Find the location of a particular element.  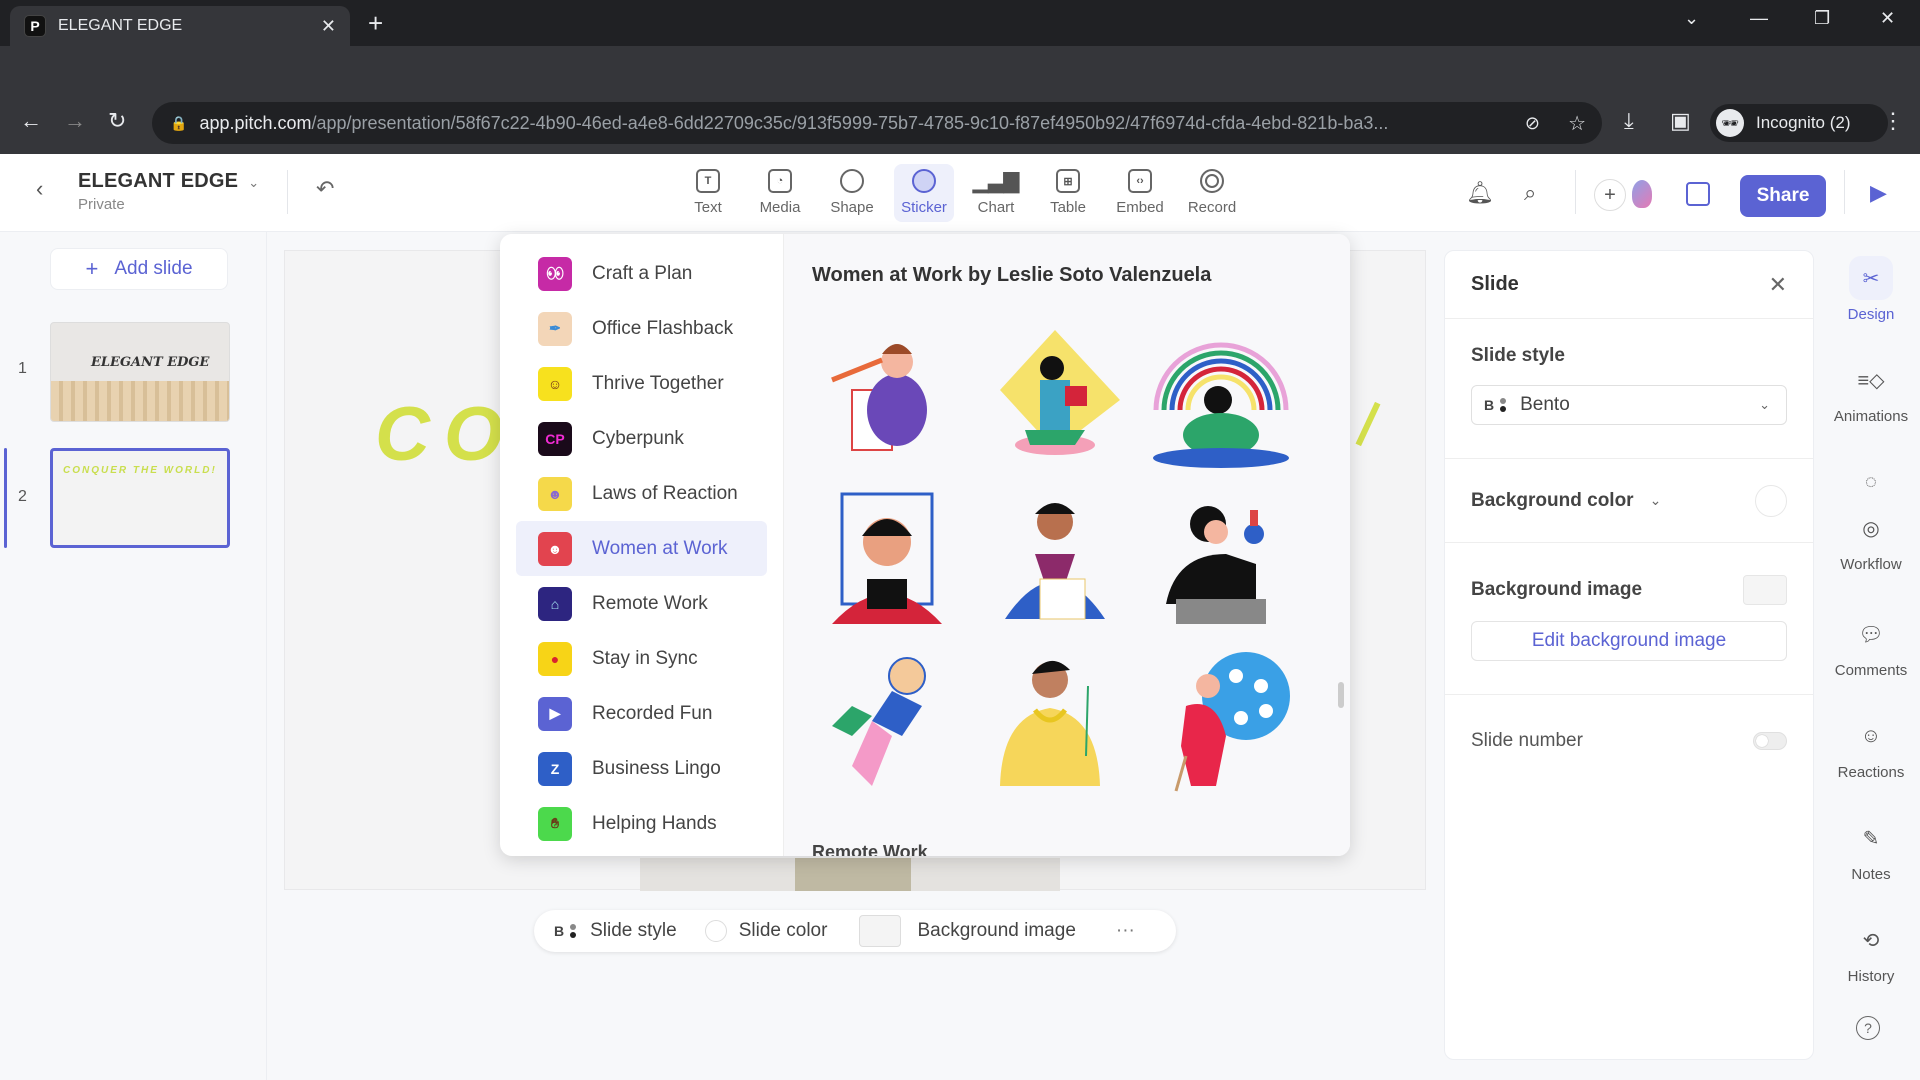

share-button: Share is located at coordinates (1783, 196).